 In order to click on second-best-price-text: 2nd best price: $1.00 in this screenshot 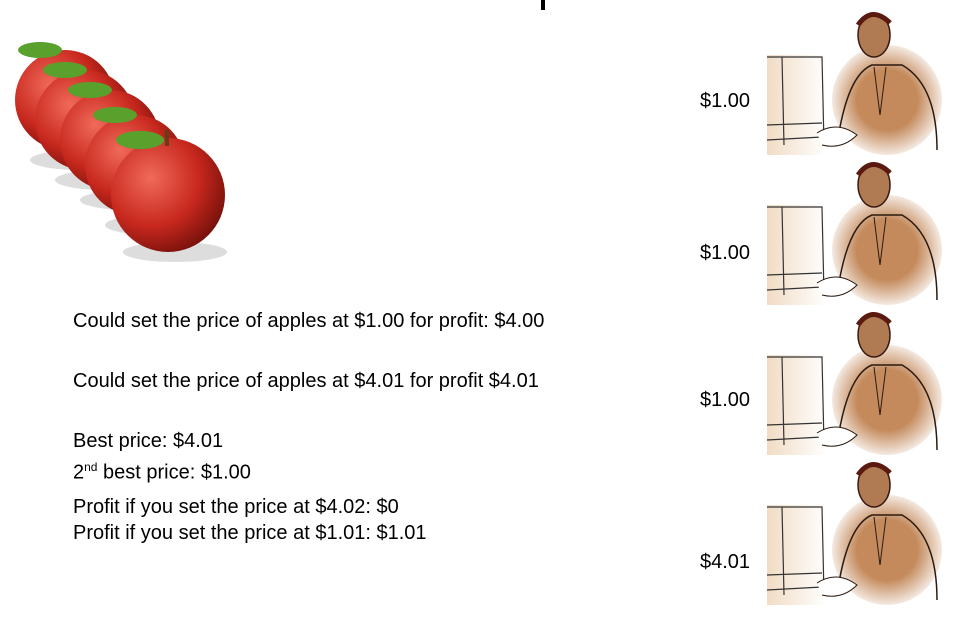, I will do `click(162, 470)`.